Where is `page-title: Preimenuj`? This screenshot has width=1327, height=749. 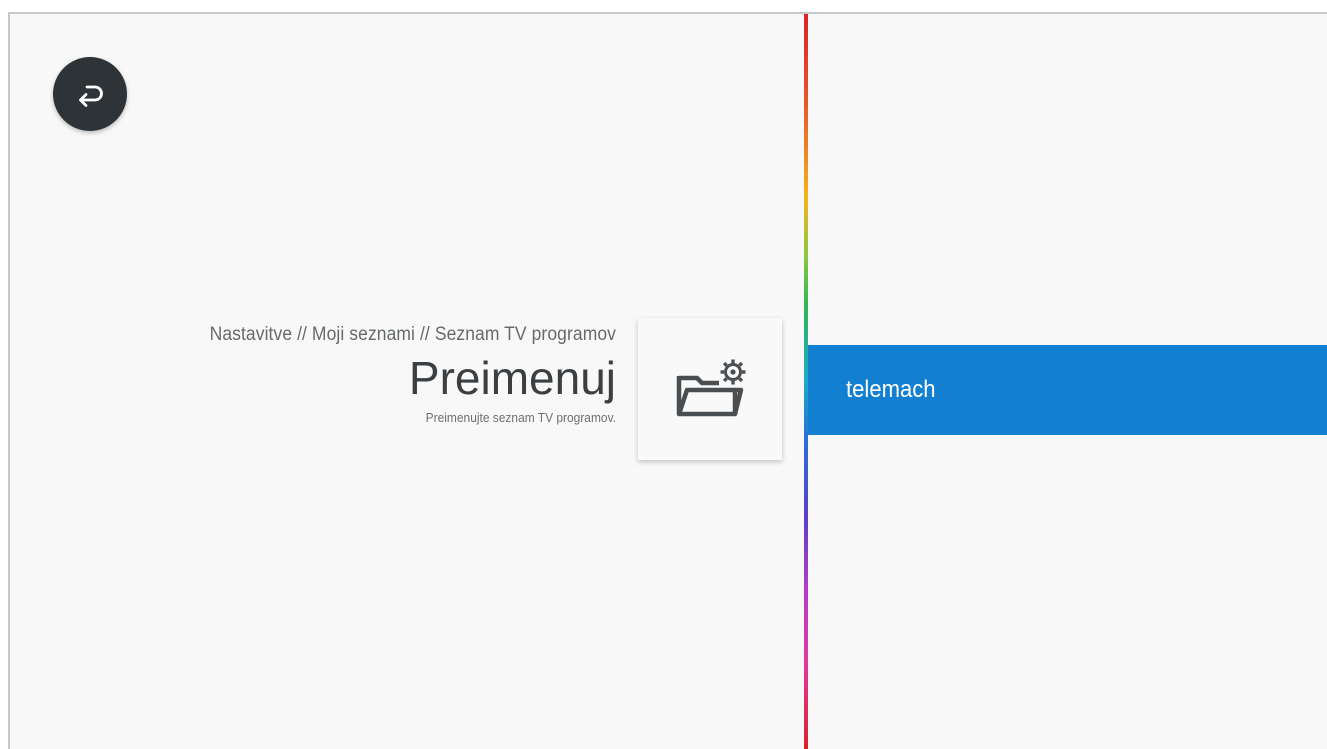
page-title: Preimenuj is located at coordinates (512, 378).